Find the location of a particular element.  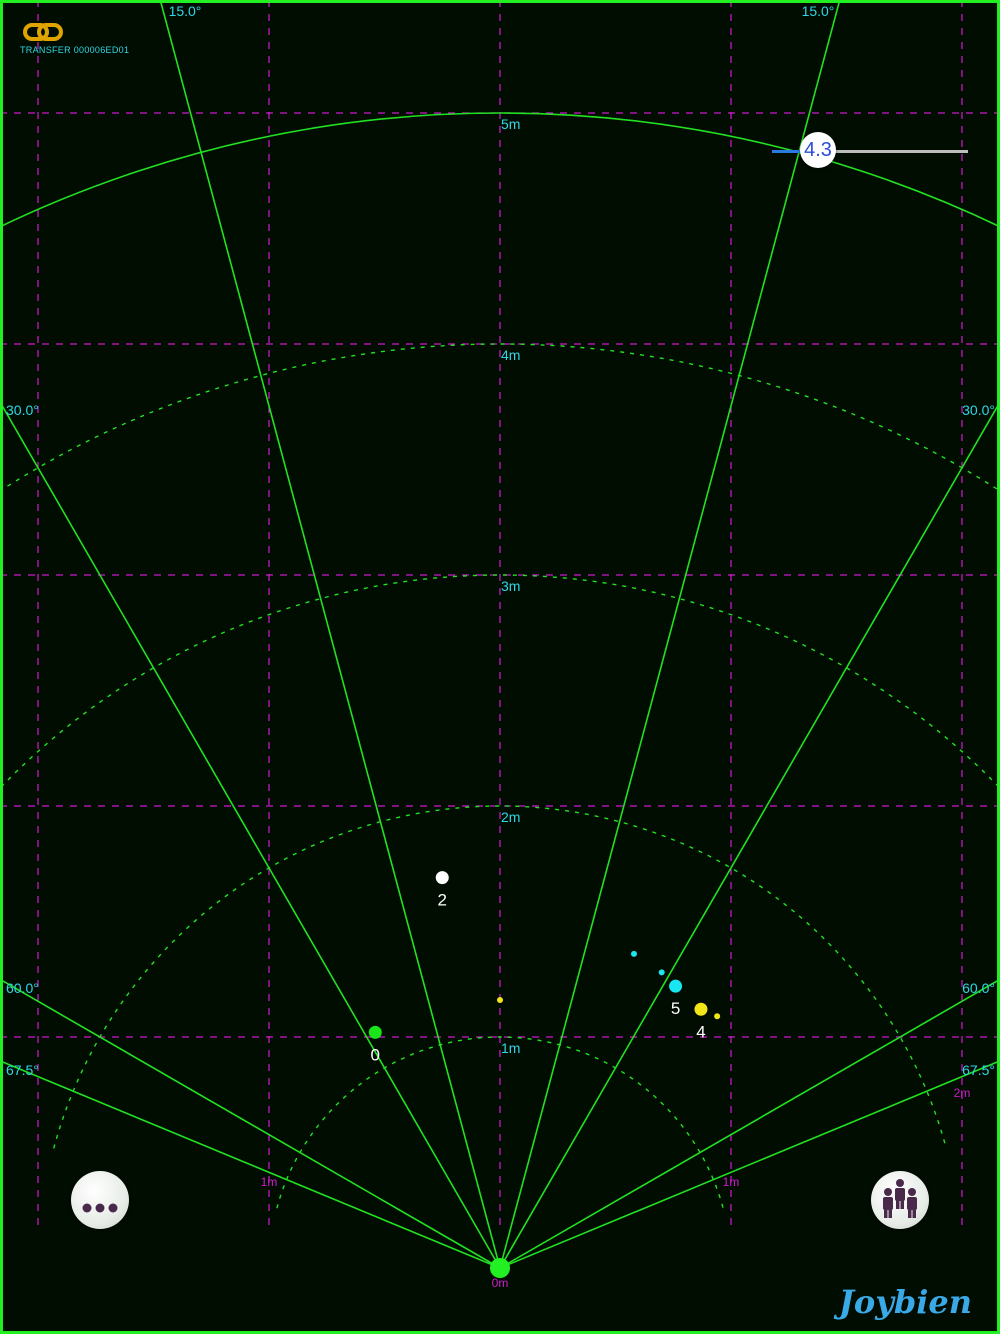

people-icon is located at coordinates (900, 1198).